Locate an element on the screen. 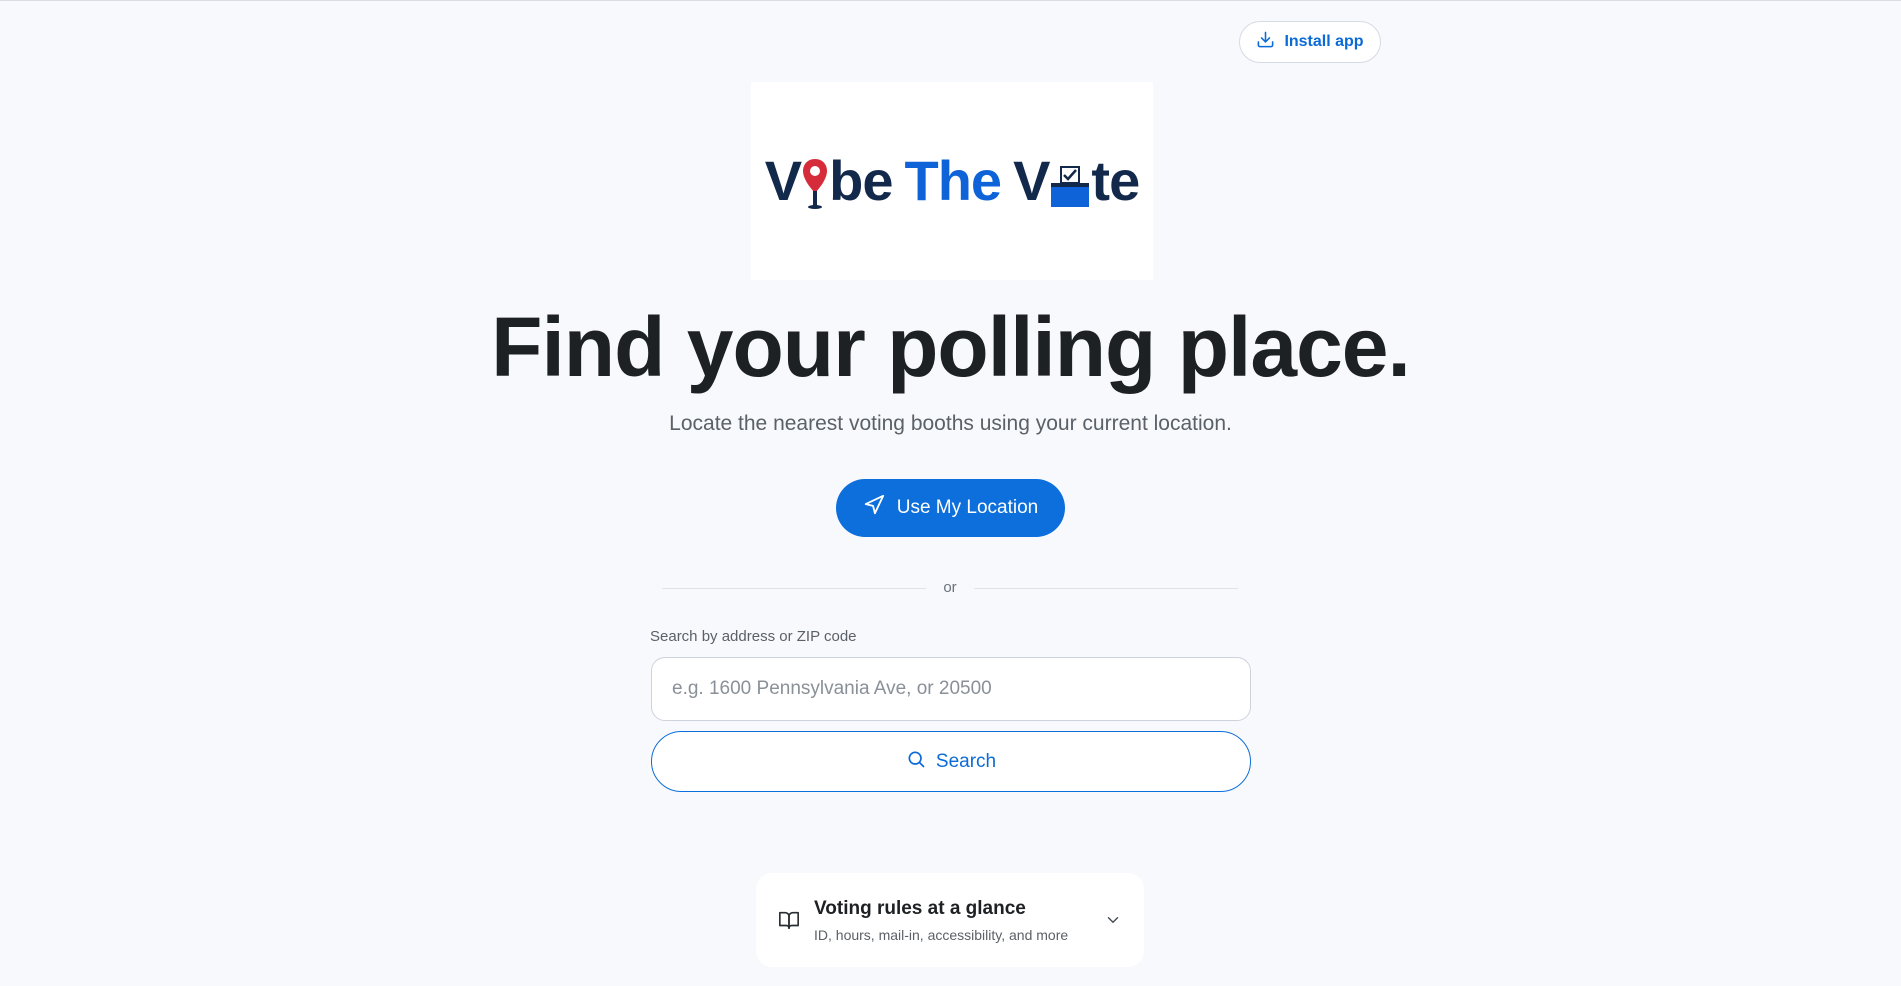  logo-text-v1: V is located at coordinates (783, 180).